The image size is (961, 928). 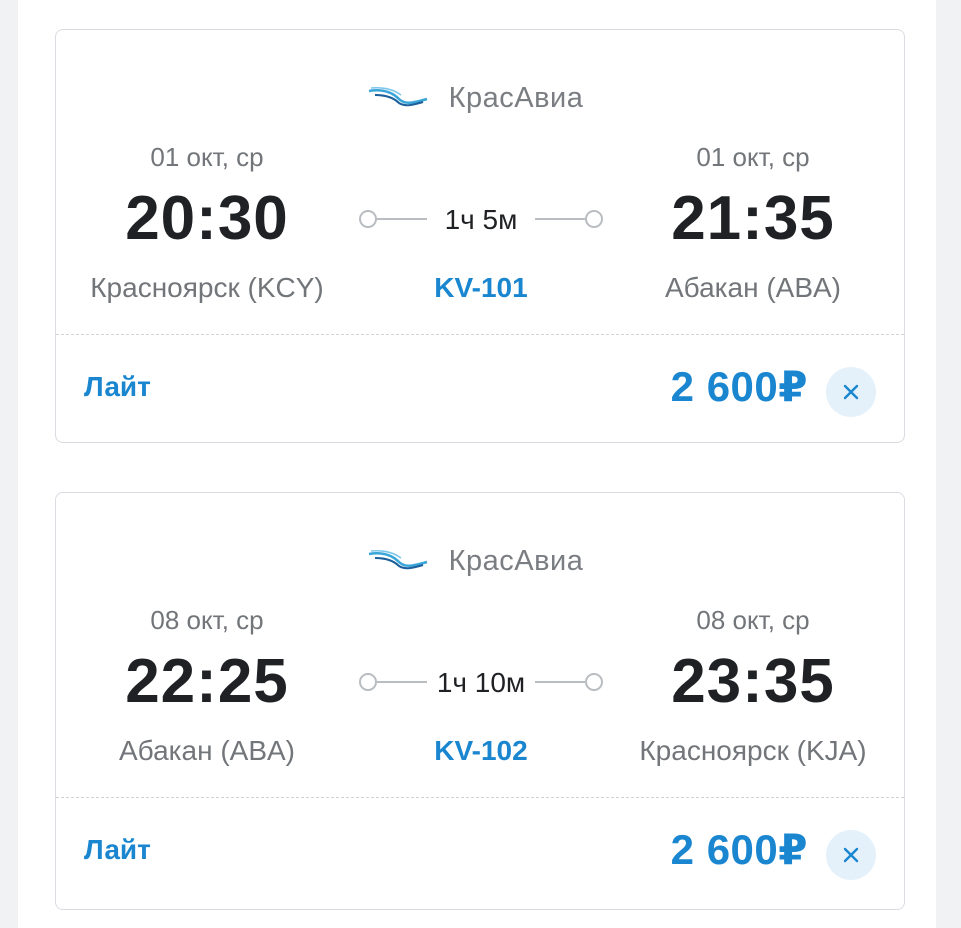 What do you see at coordinates (207, 287) in the screenshot?
I see `departure-airport: Красноярск (KCY)` at bounding box center [207, 287].